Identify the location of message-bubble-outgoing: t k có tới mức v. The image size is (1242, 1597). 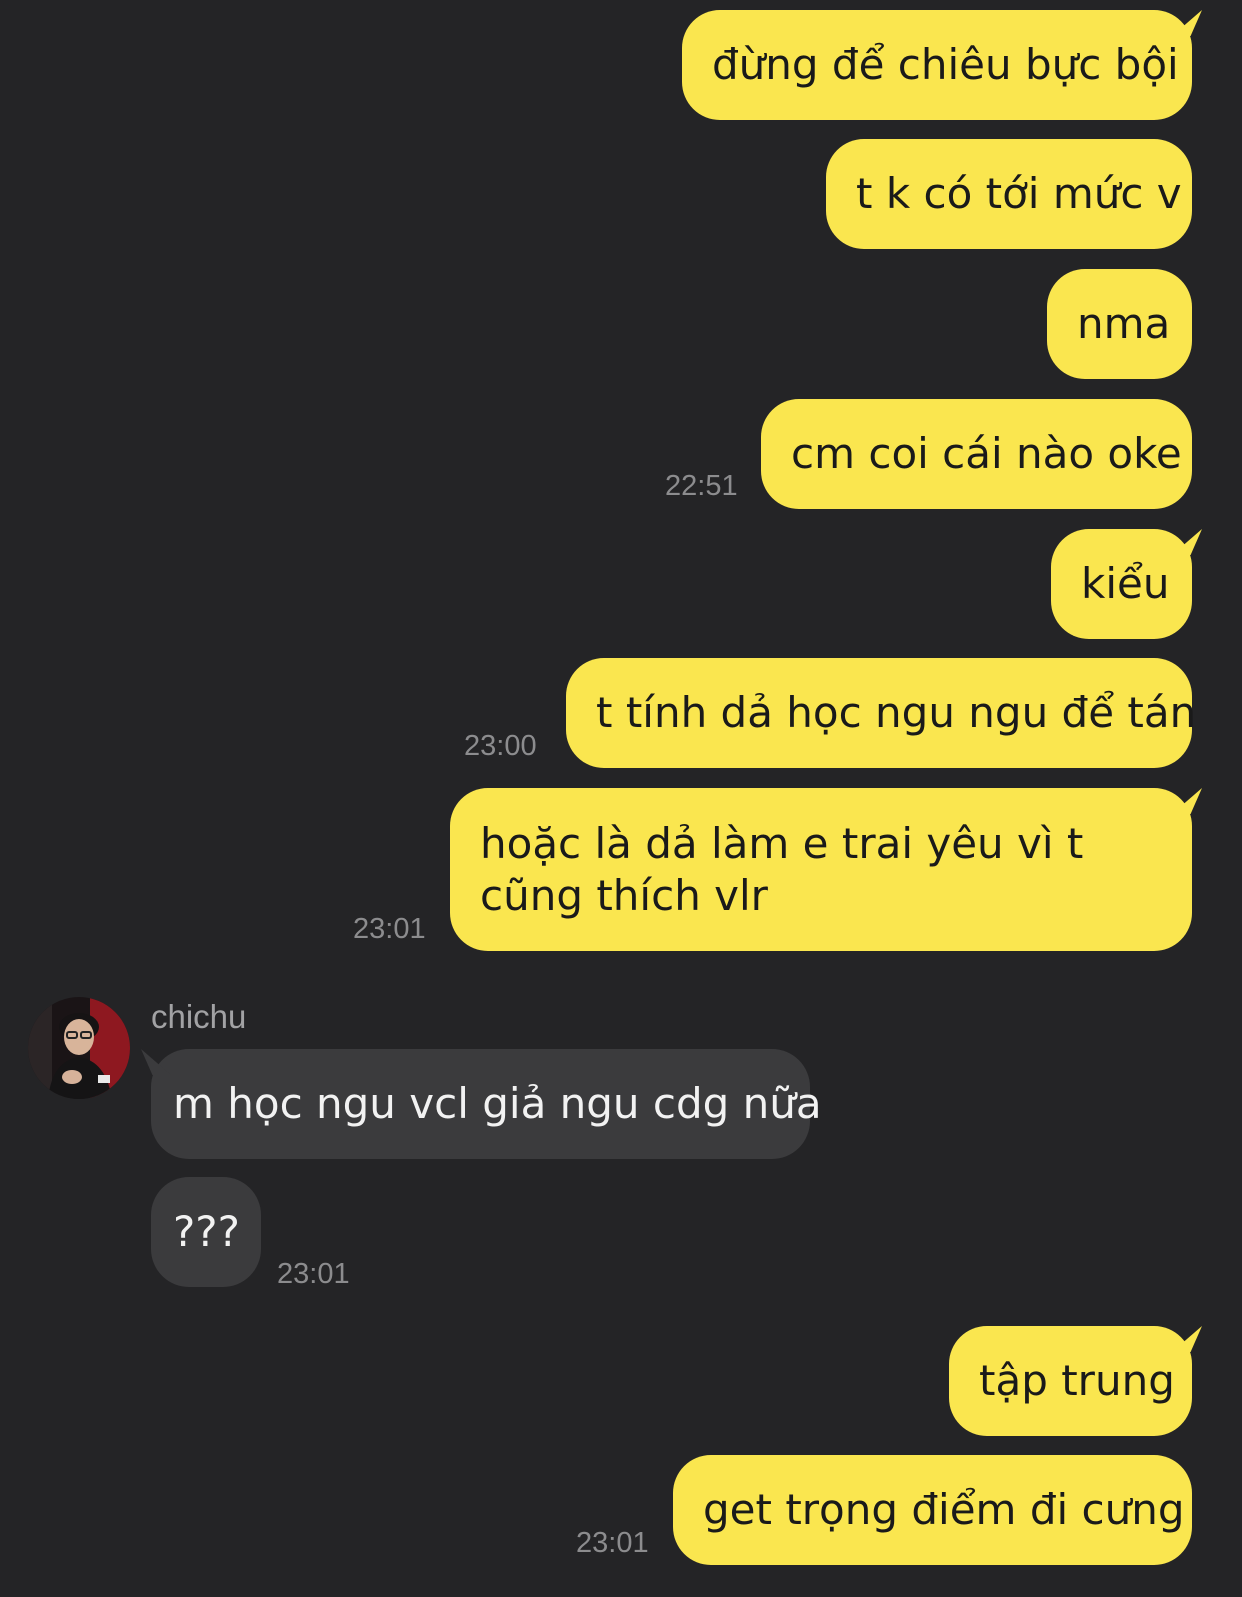
(1009, 194).